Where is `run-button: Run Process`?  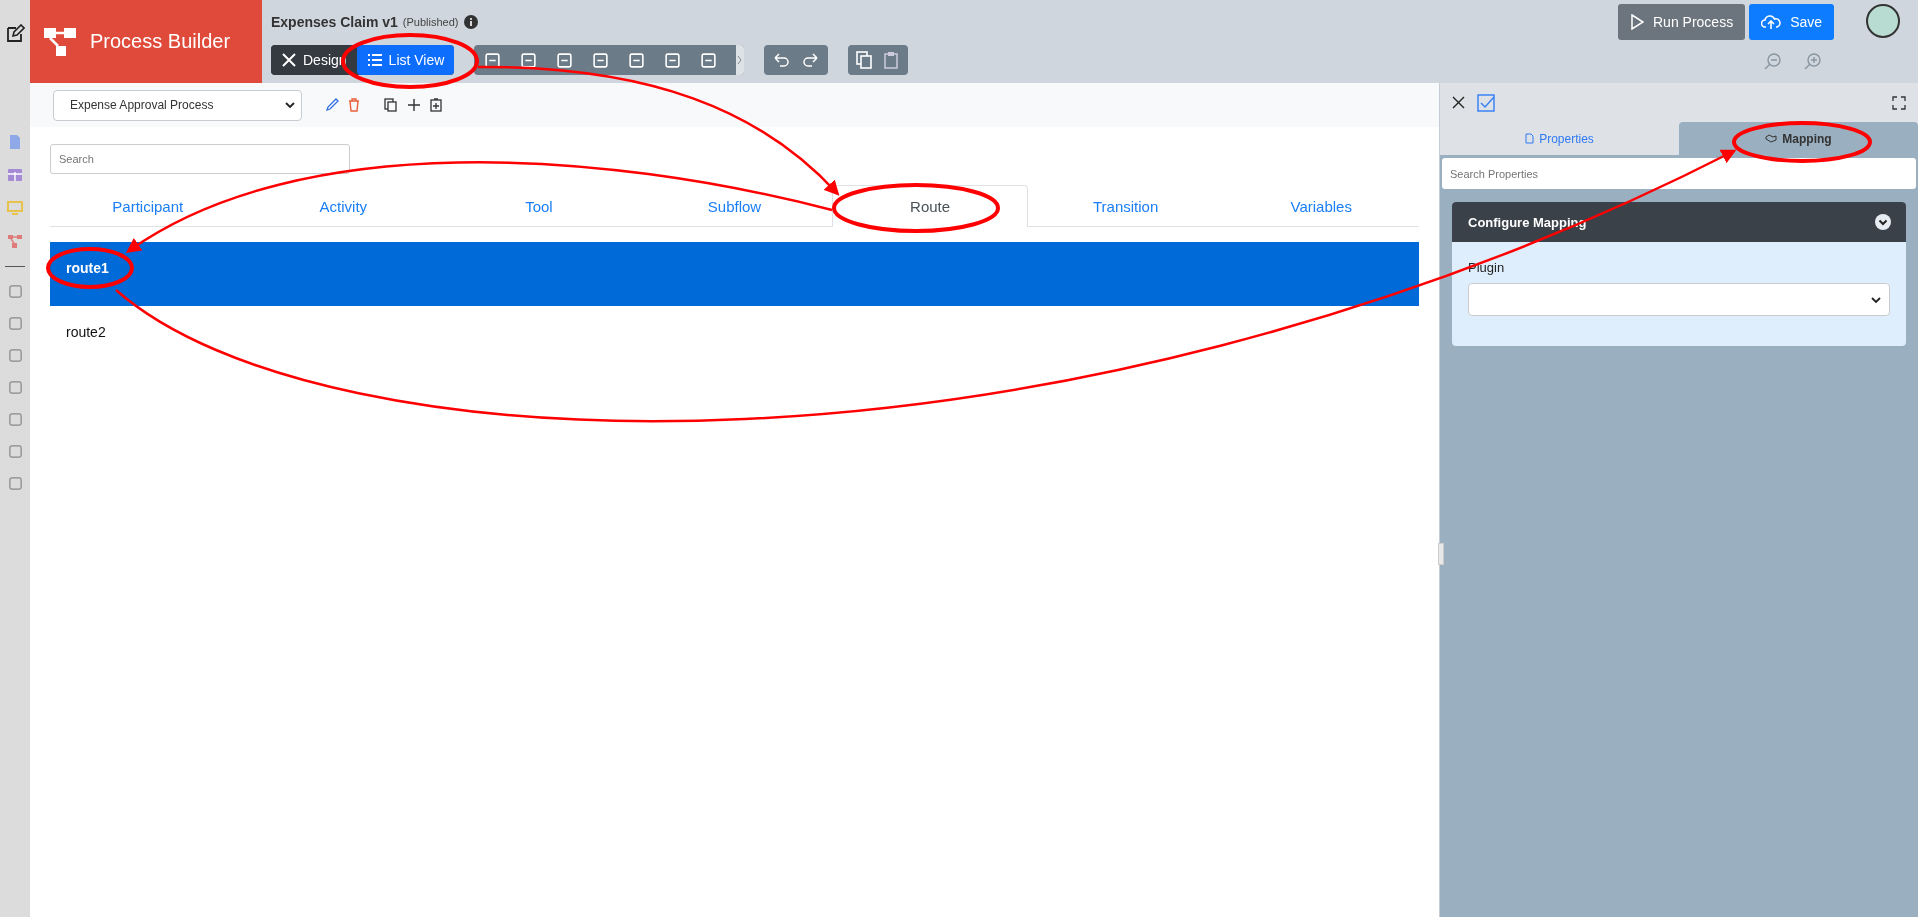
run-button: Run Process is located at coordinates (1682, 22).